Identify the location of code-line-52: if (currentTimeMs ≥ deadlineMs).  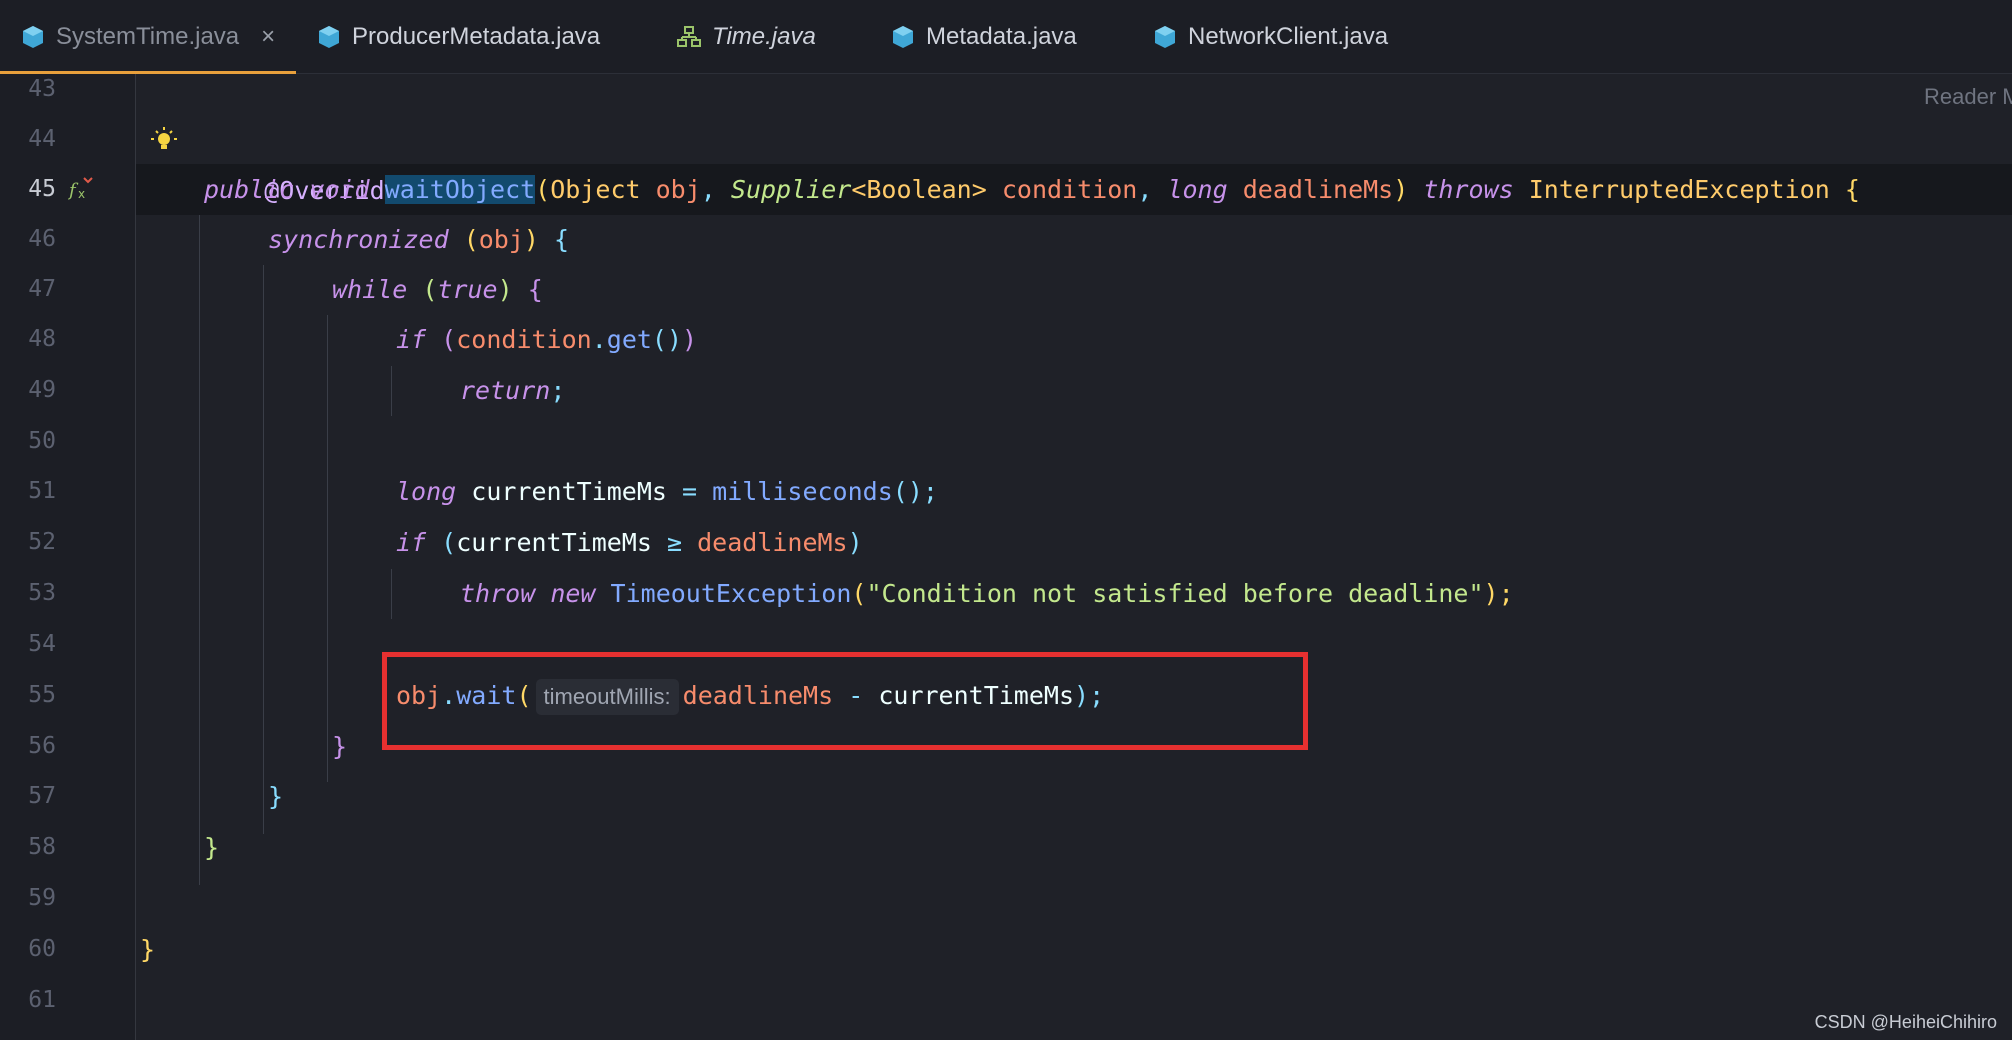
(629, 542).